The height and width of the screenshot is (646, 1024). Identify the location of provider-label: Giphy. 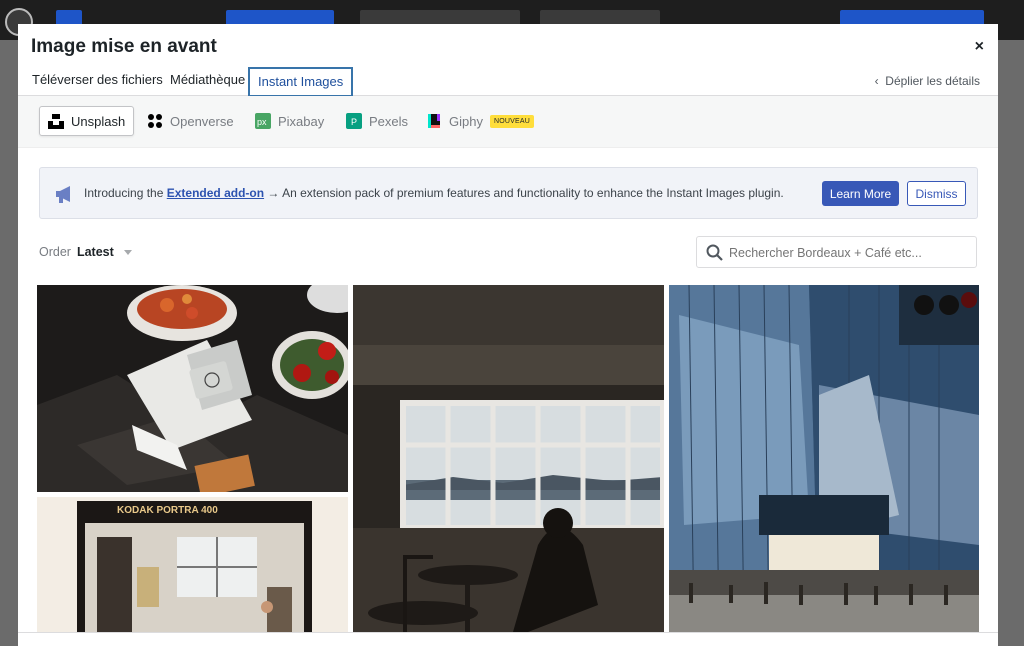
(466, 121).